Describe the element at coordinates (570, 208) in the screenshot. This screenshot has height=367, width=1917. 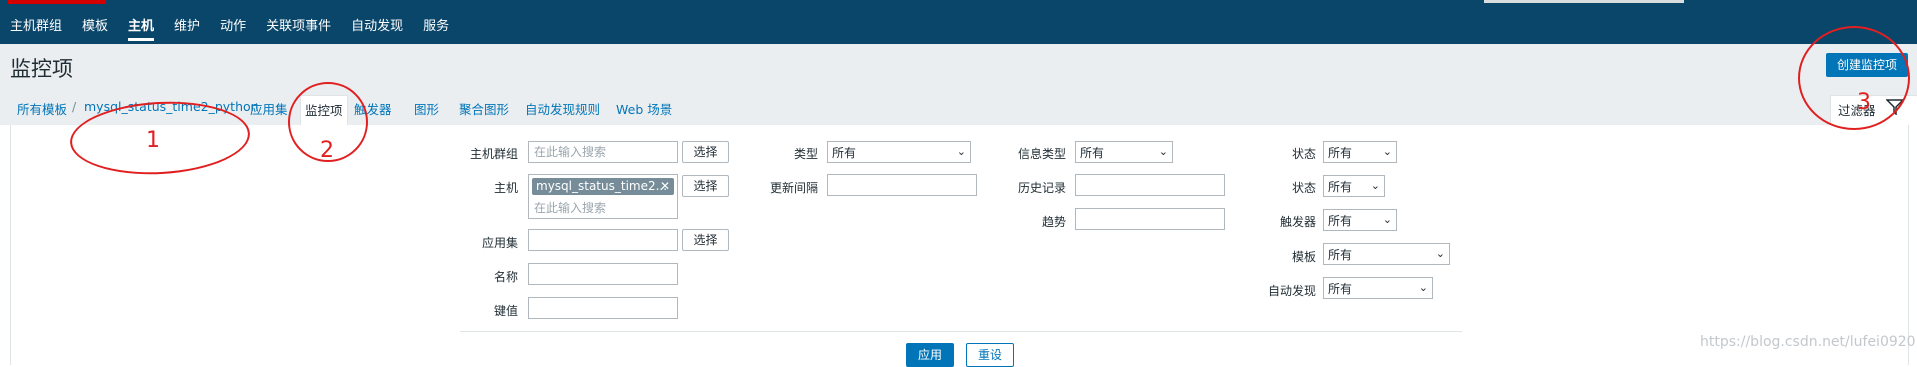
I see `host-search-placeholder: 在此输入搜索` at that location.